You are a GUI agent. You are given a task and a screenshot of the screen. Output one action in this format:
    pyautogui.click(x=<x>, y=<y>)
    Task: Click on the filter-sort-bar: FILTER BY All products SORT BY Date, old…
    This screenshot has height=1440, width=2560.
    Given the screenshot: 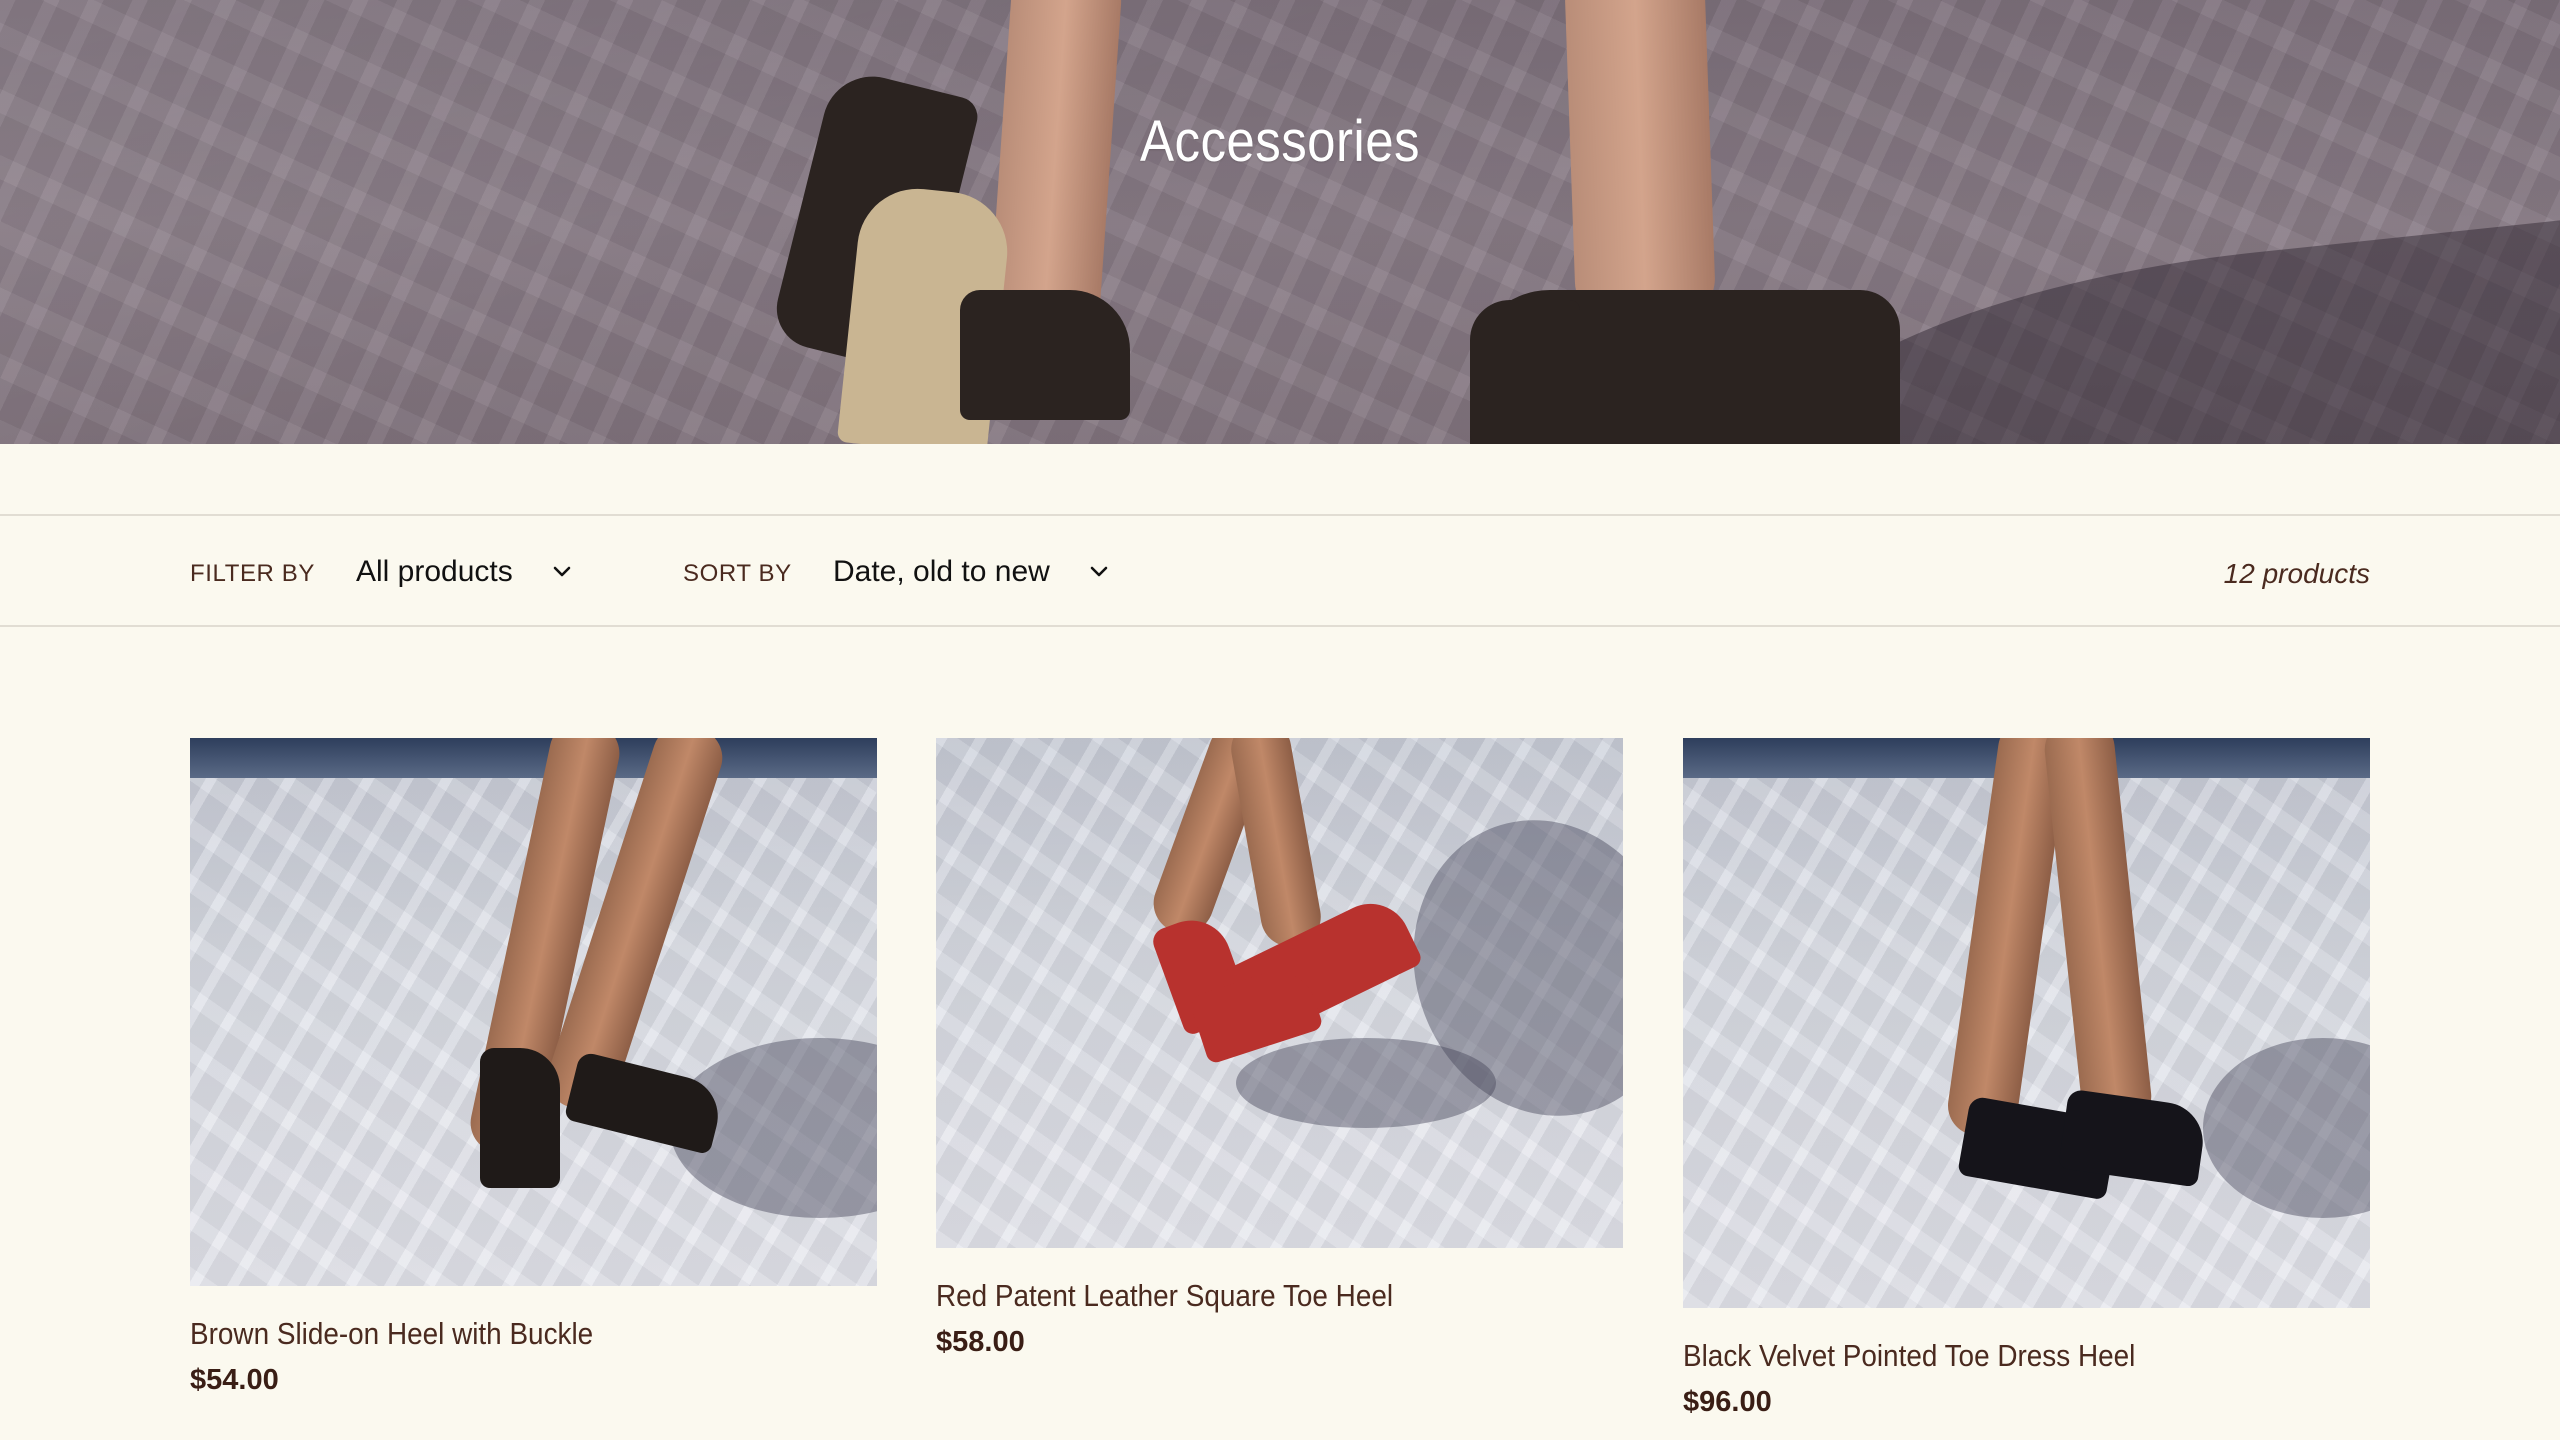 What is the action you would take?
    pyautogui.click(x=1280, y=570)
    